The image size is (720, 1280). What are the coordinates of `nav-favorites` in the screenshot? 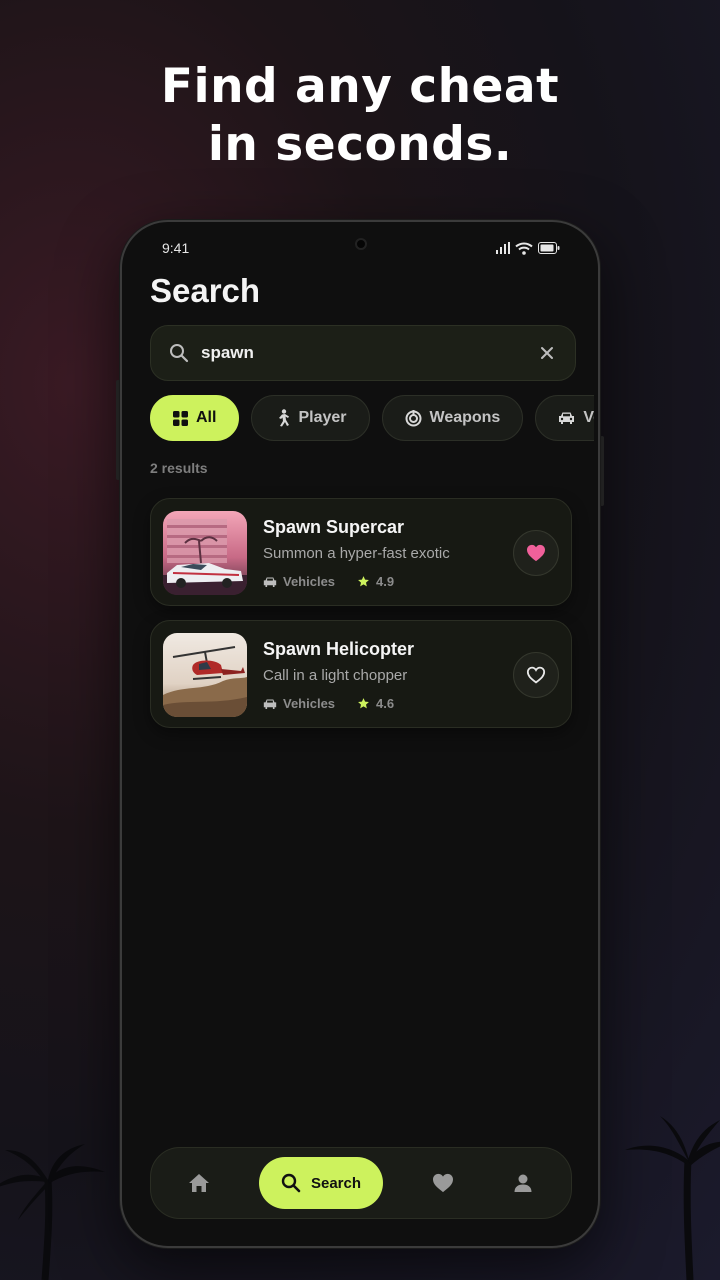 It's located at (443, 1183).